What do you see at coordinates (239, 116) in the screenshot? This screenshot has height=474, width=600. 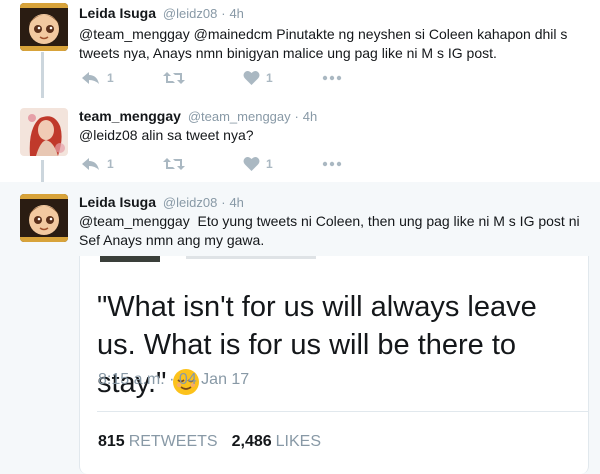 I see `username: @team_menggay` at bounding box center [239, 116].